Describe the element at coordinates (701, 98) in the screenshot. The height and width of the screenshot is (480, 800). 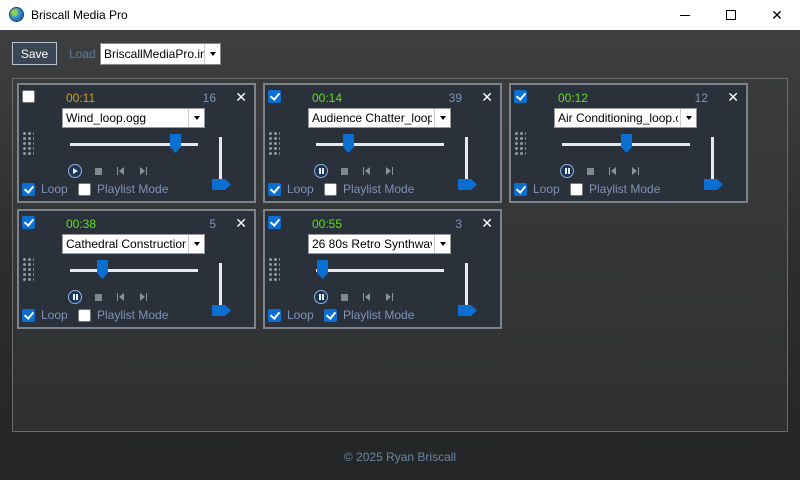
I see `play-count: 12` at that location.